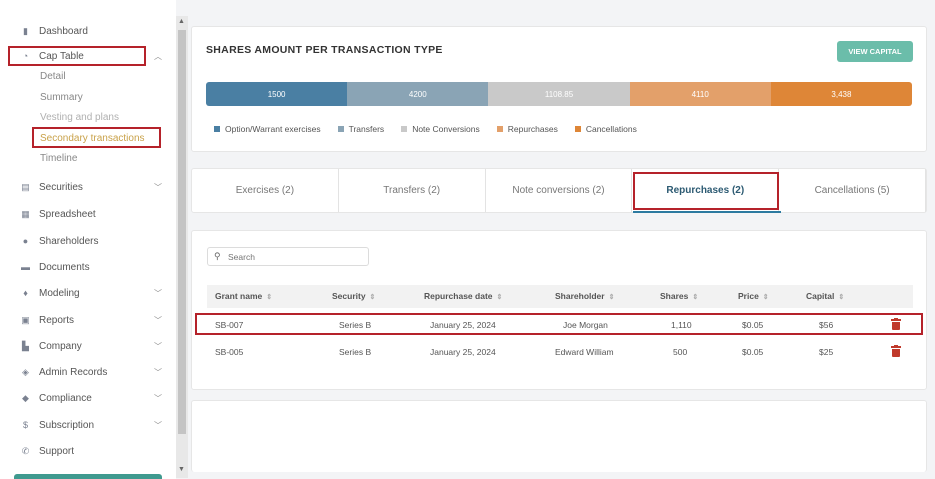 This screenshot has height=479, width=935. Describe the element at coordinates (57, 451) in the screenshot. I see `sidebar-item-label: Support` at that location.